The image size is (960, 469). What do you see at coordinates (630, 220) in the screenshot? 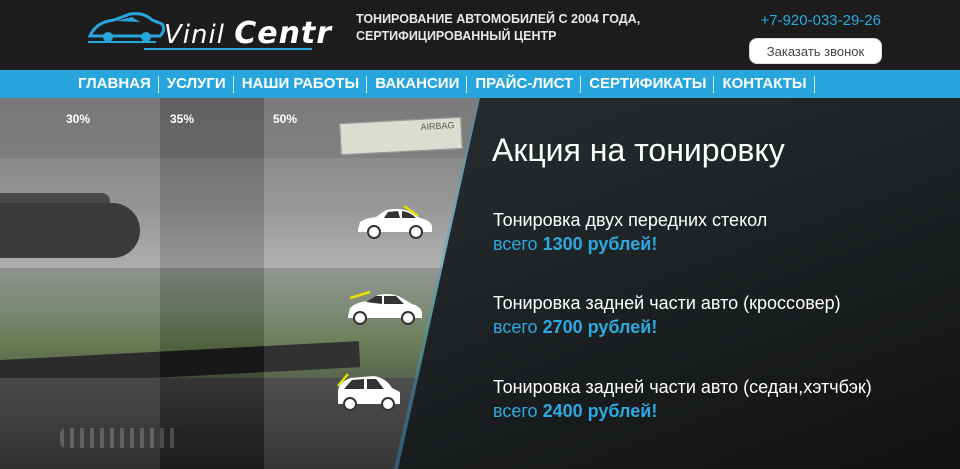
I see `offer-name: Тонировка двух передних стекол` at bounding box center [630, 220].